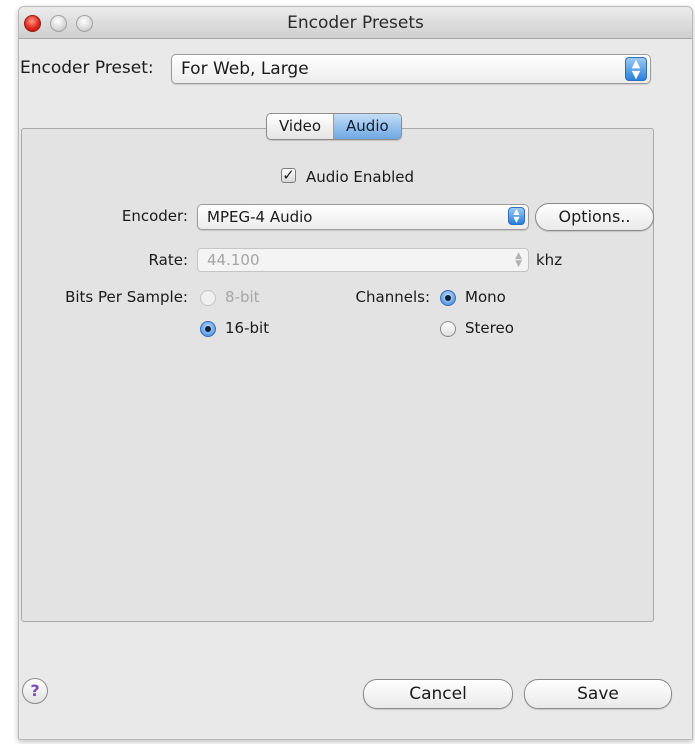 The height and width of the screenshot is (744, 695). Describe the element at coordinates (301, 126) in the screenshot. I see `tab-video: Video` at that location.